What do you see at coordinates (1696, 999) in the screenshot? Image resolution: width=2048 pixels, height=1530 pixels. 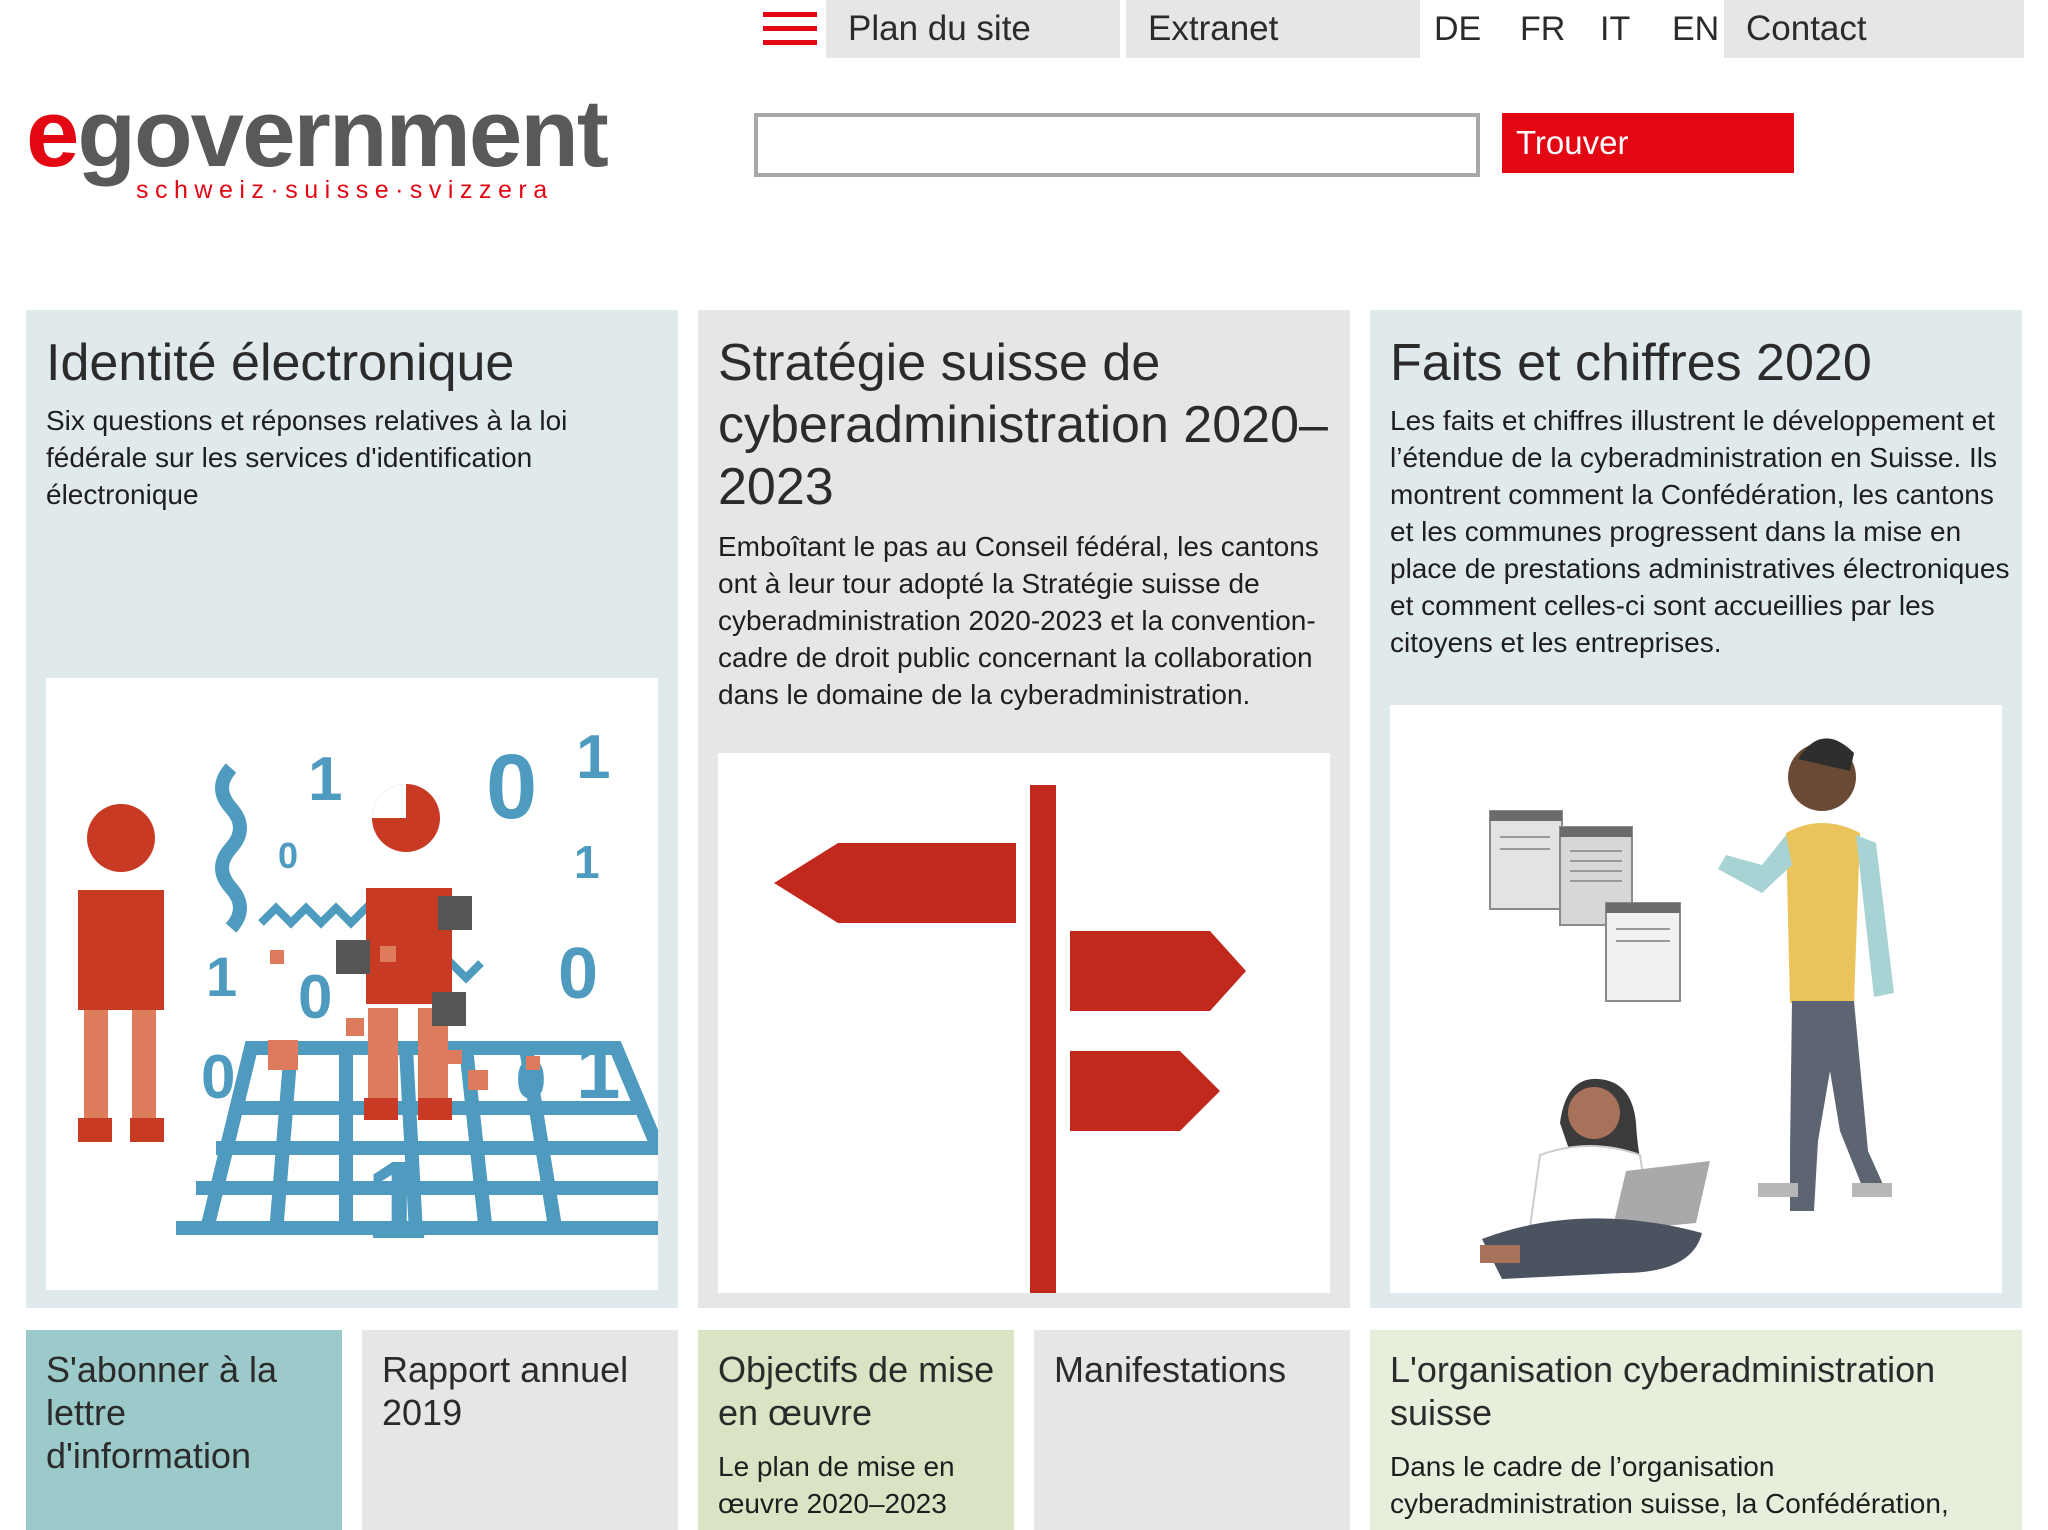 I see `people-with-documents-illustration` at bounding box center [1696, 999].